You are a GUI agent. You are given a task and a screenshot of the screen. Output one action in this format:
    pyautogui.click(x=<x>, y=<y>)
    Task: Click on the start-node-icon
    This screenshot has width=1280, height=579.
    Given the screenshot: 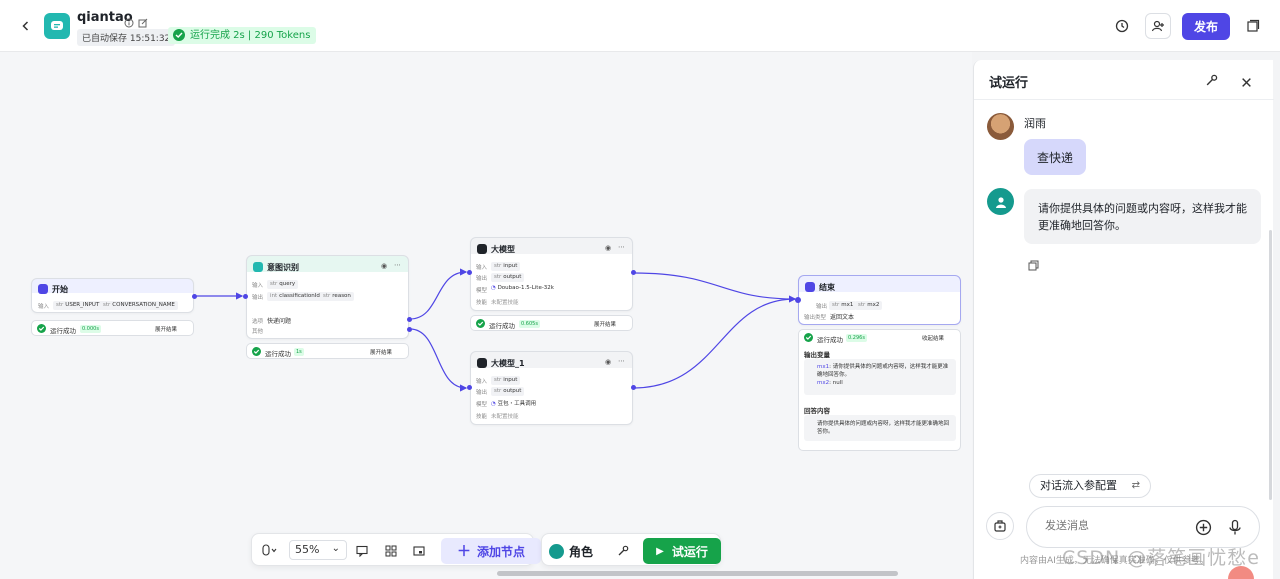 What is the action you would take?
    pyautogui.click(x=43, y=289)
    